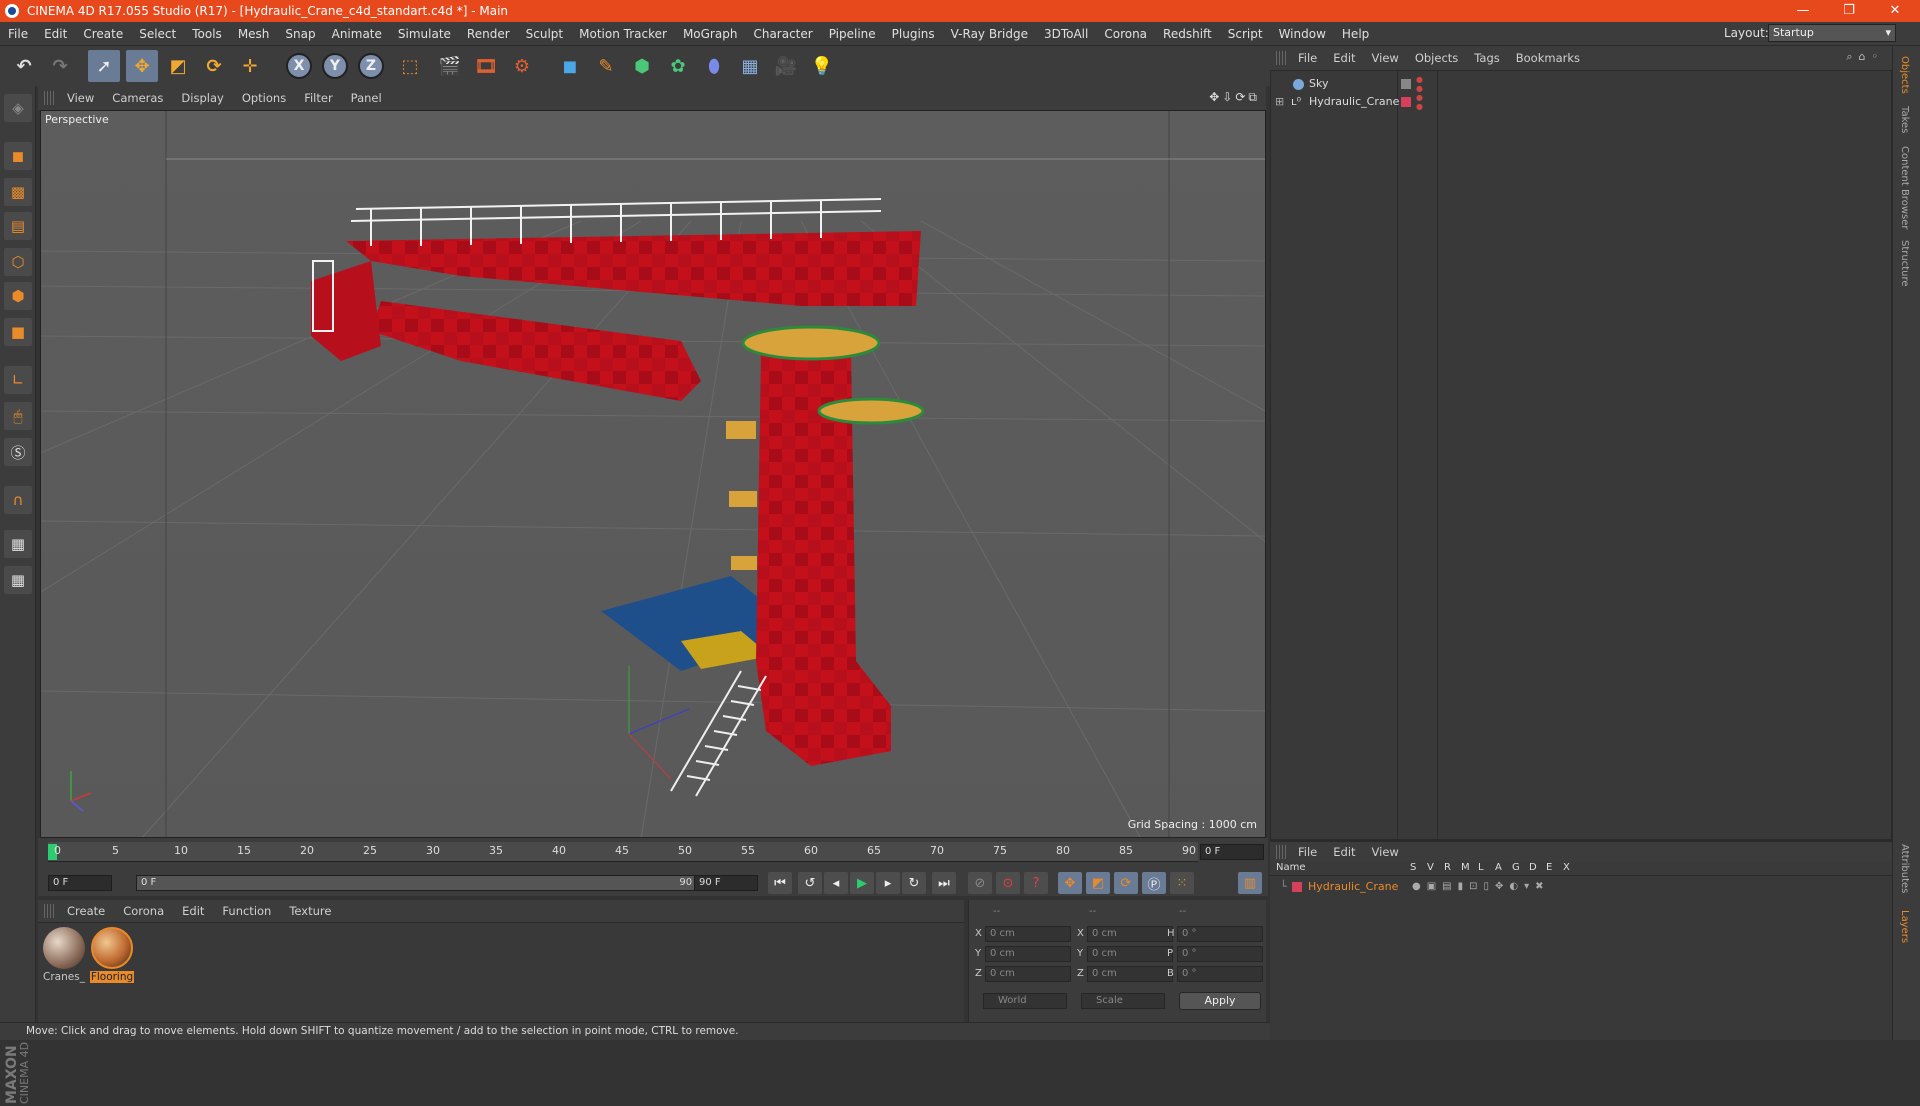 This screenshot has width=1920, height=1106. Describe the element at coordinates (142, 66) in the screenshot. I see `move-tool-icon: ✥` at that location.